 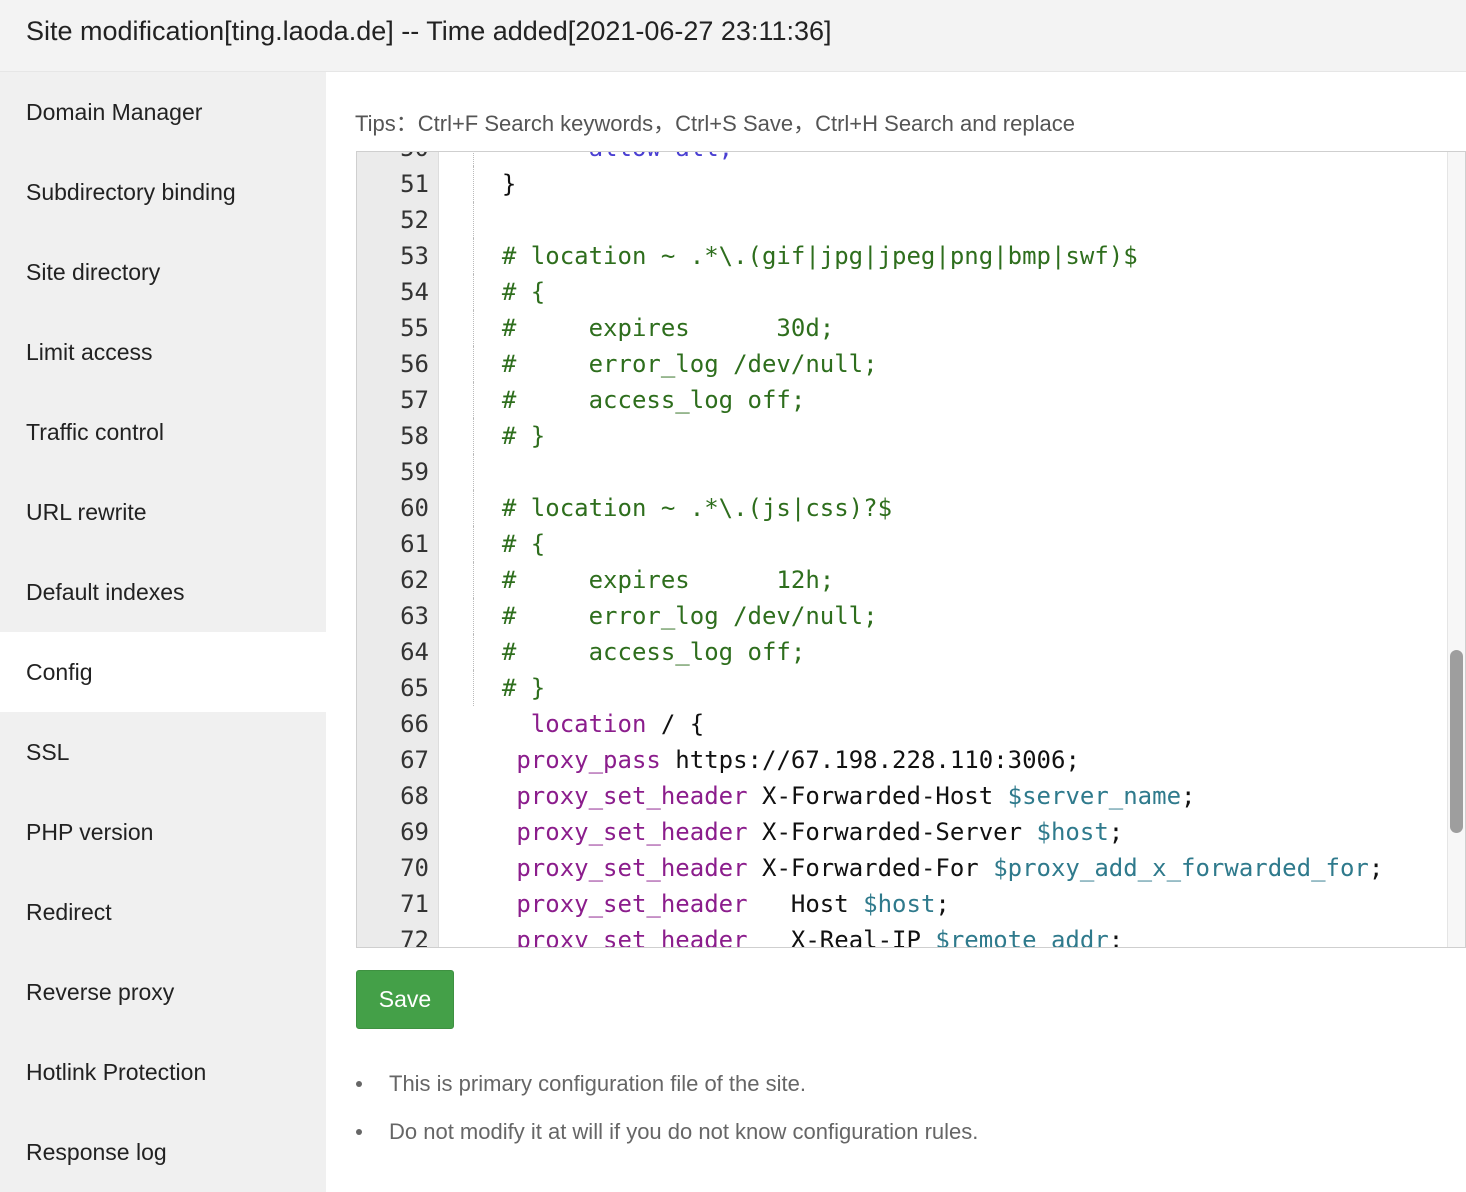 What do you see at coordinates (654, 328) in the screenshot?
I see `line-text: # expires 30d;` at bounding box center [654, 328].